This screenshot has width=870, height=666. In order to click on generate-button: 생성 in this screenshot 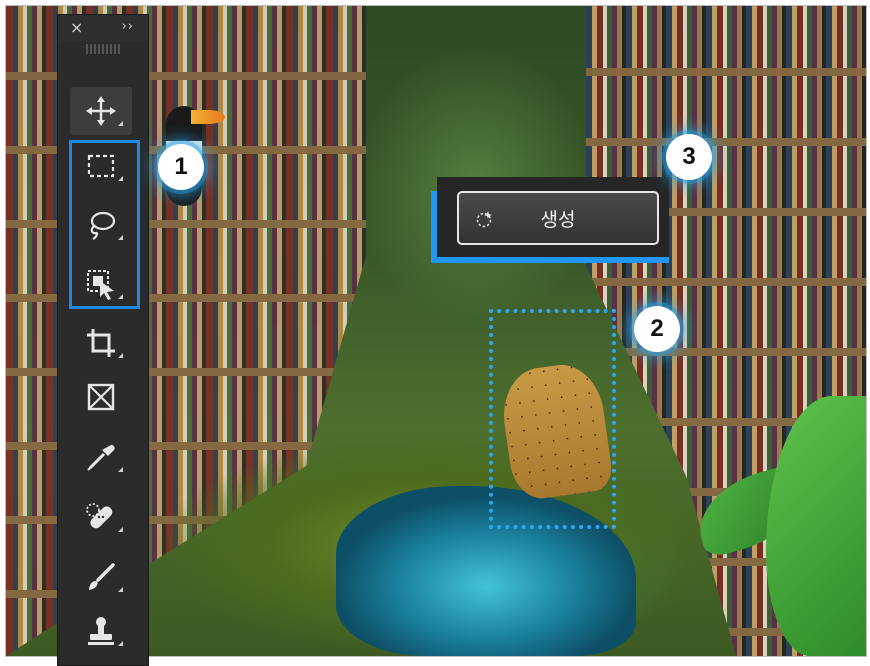, I will do `click(558, 218)`.